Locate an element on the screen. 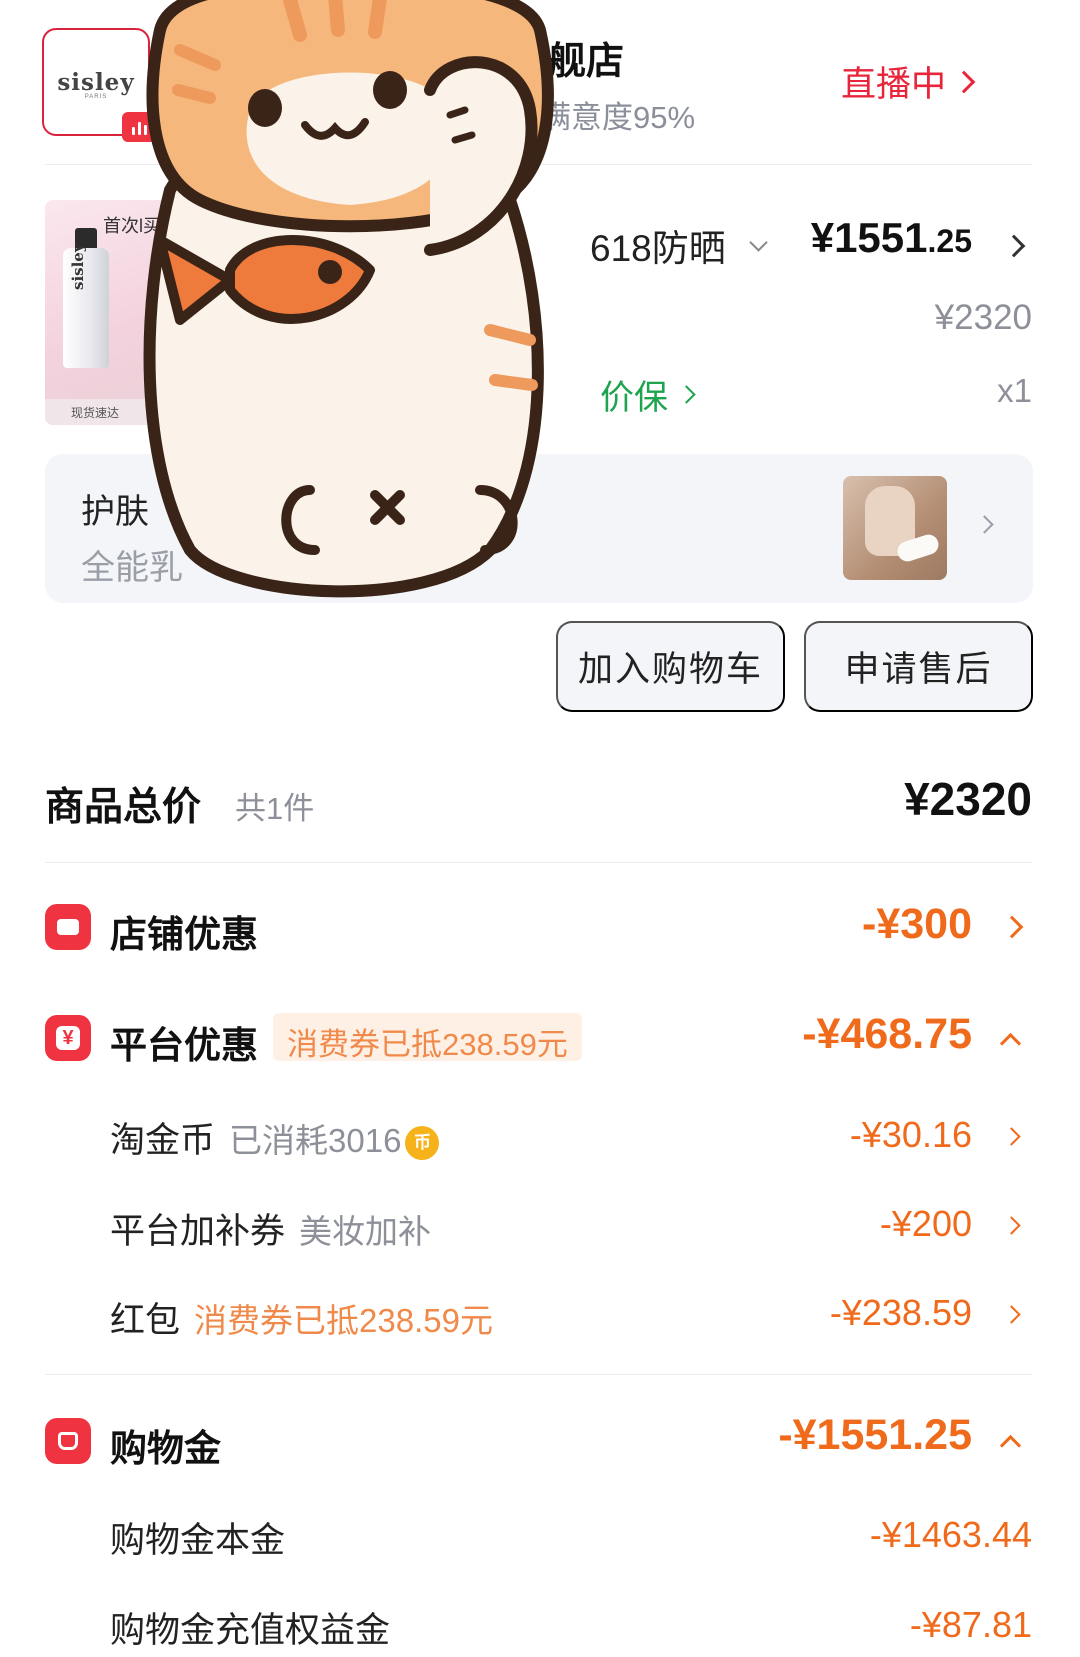  taojinbi-note: 已消耗3016 is located at coordinates (315, 1140).